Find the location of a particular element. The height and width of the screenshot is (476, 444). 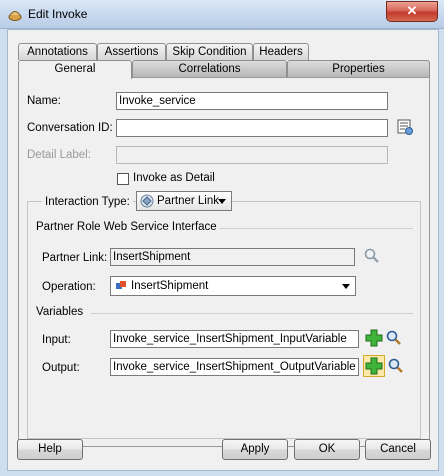

conversation-id-field is located at coordinates (252, 128).